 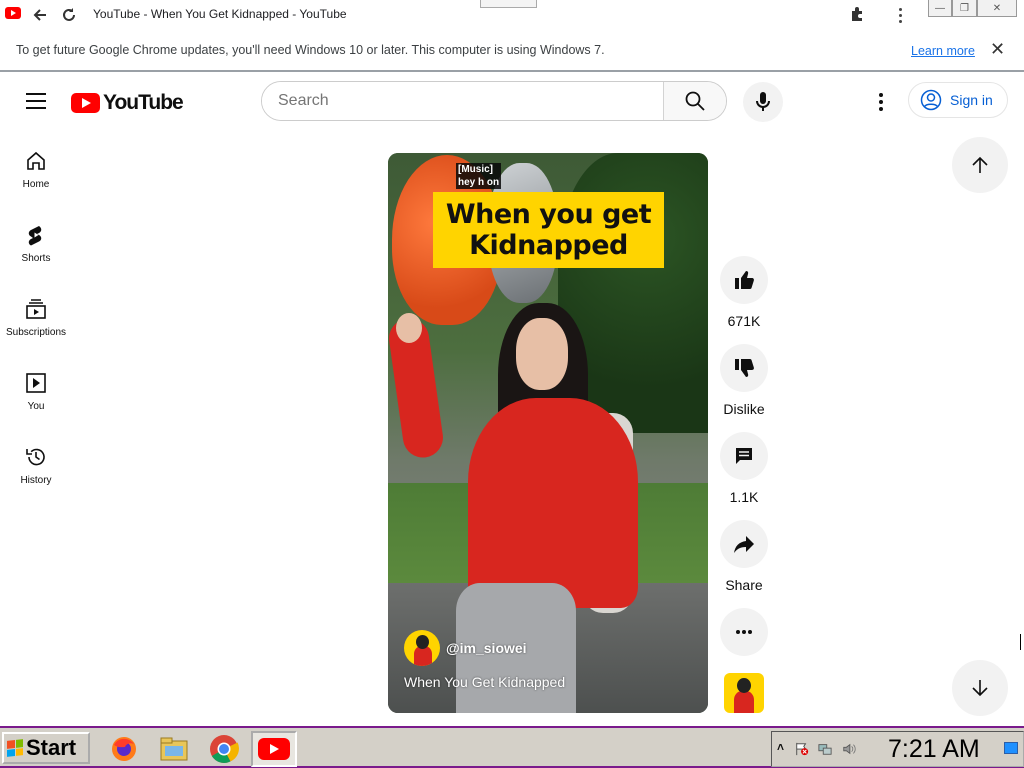 I want to click on sign-in-button: Sign in, so click(x=958, y=100).